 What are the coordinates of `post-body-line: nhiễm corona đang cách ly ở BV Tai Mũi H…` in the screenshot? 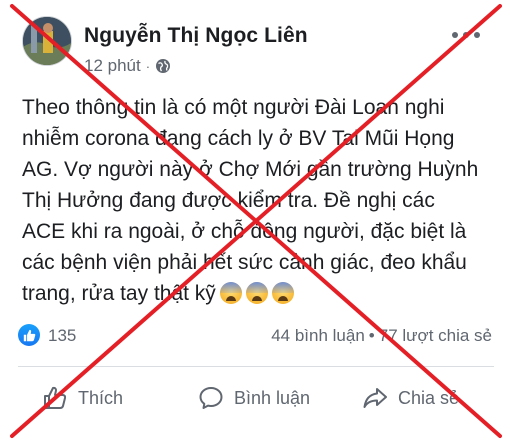 It's located at (238, 138).